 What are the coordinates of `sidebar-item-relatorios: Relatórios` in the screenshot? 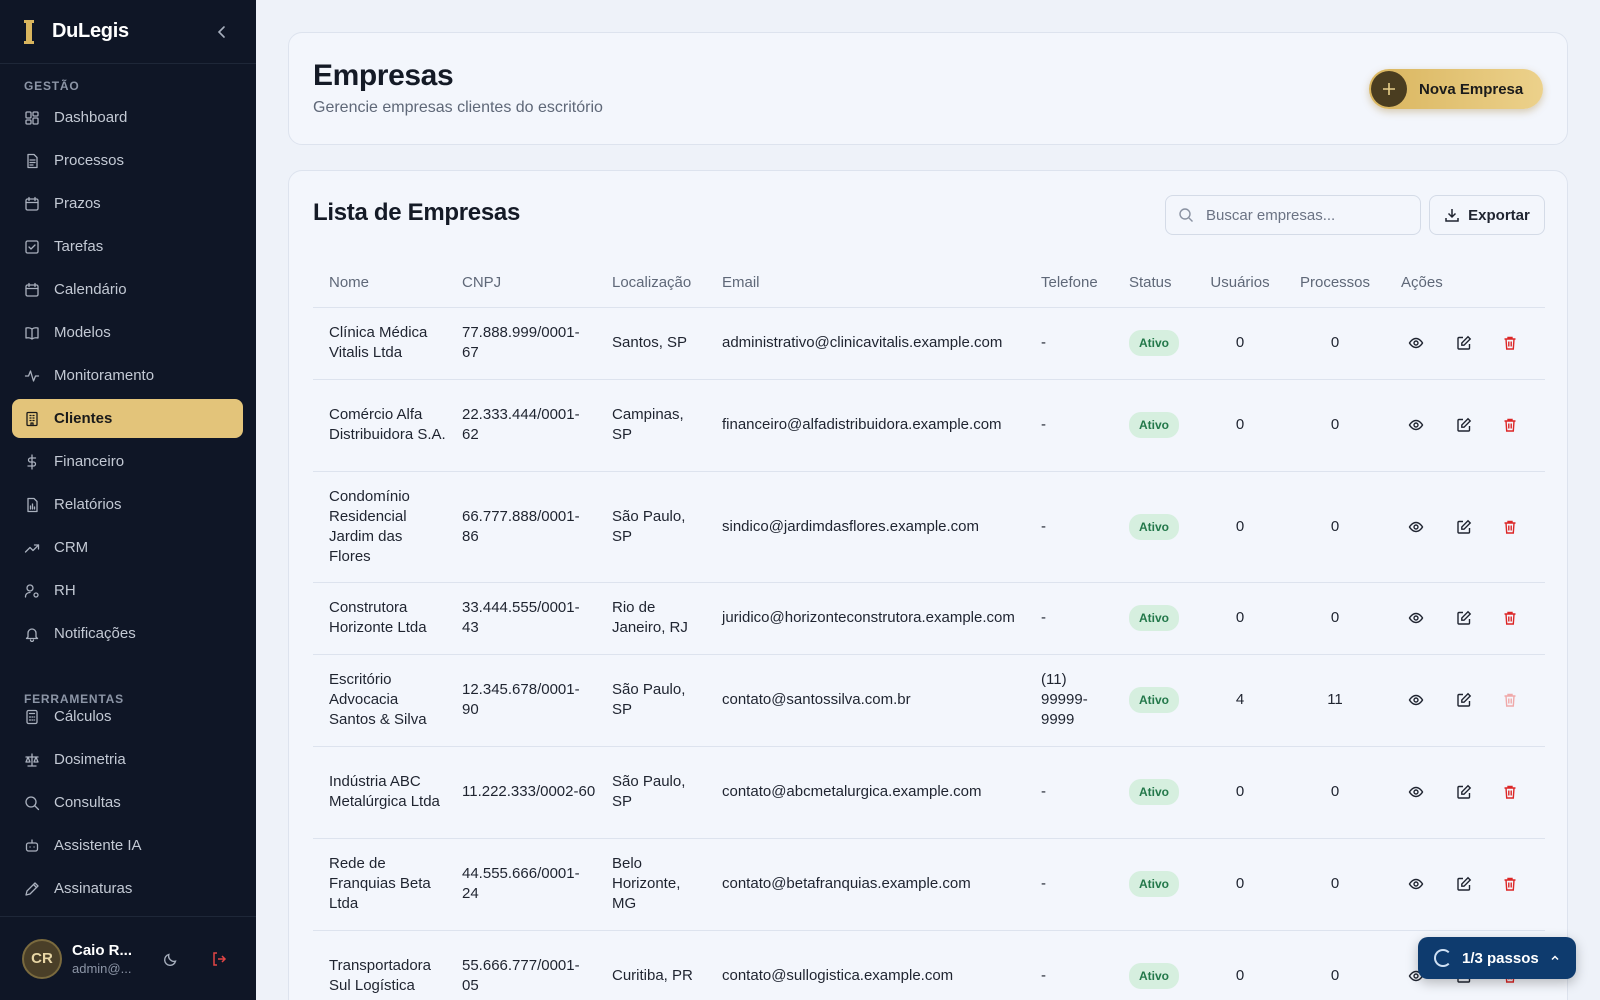 It's located at (127, 504).